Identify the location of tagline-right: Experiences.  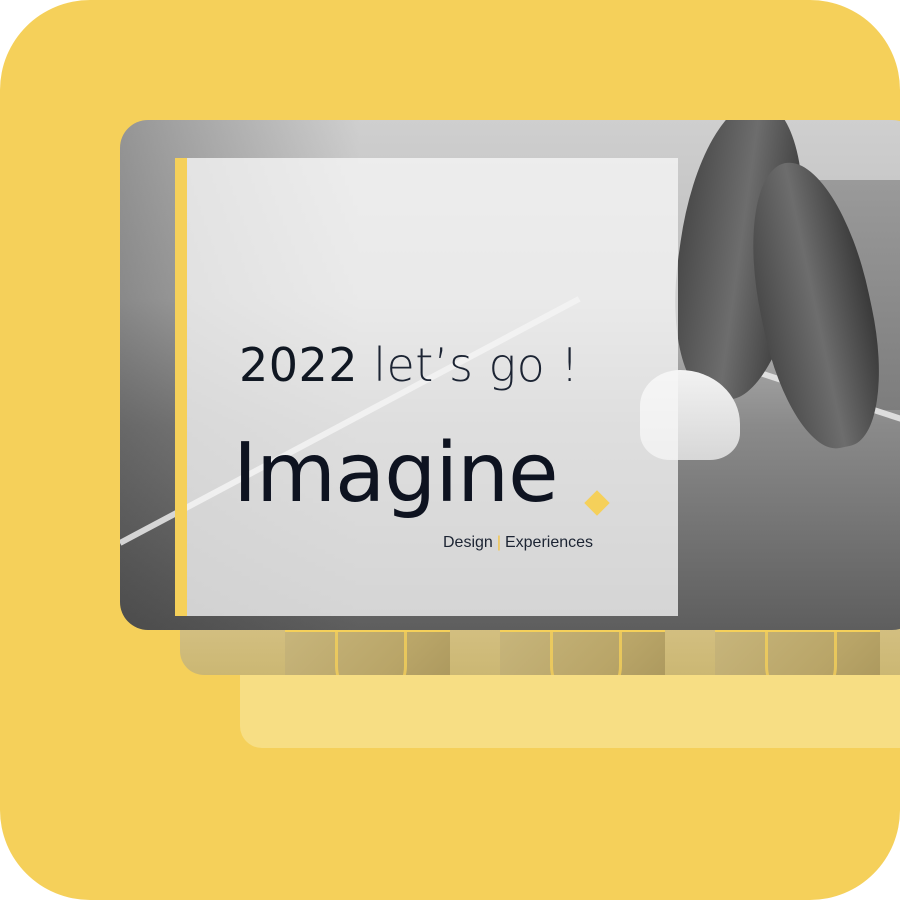
(549, 542).